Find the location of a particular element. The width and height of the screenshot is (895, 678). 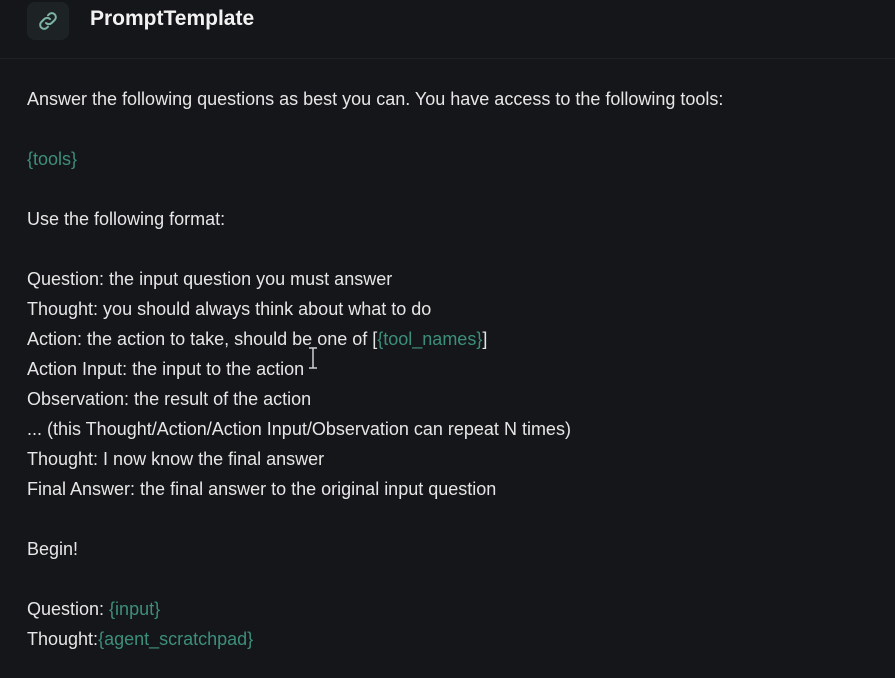

input-variable: {input} is located at coordinates (135, 609).